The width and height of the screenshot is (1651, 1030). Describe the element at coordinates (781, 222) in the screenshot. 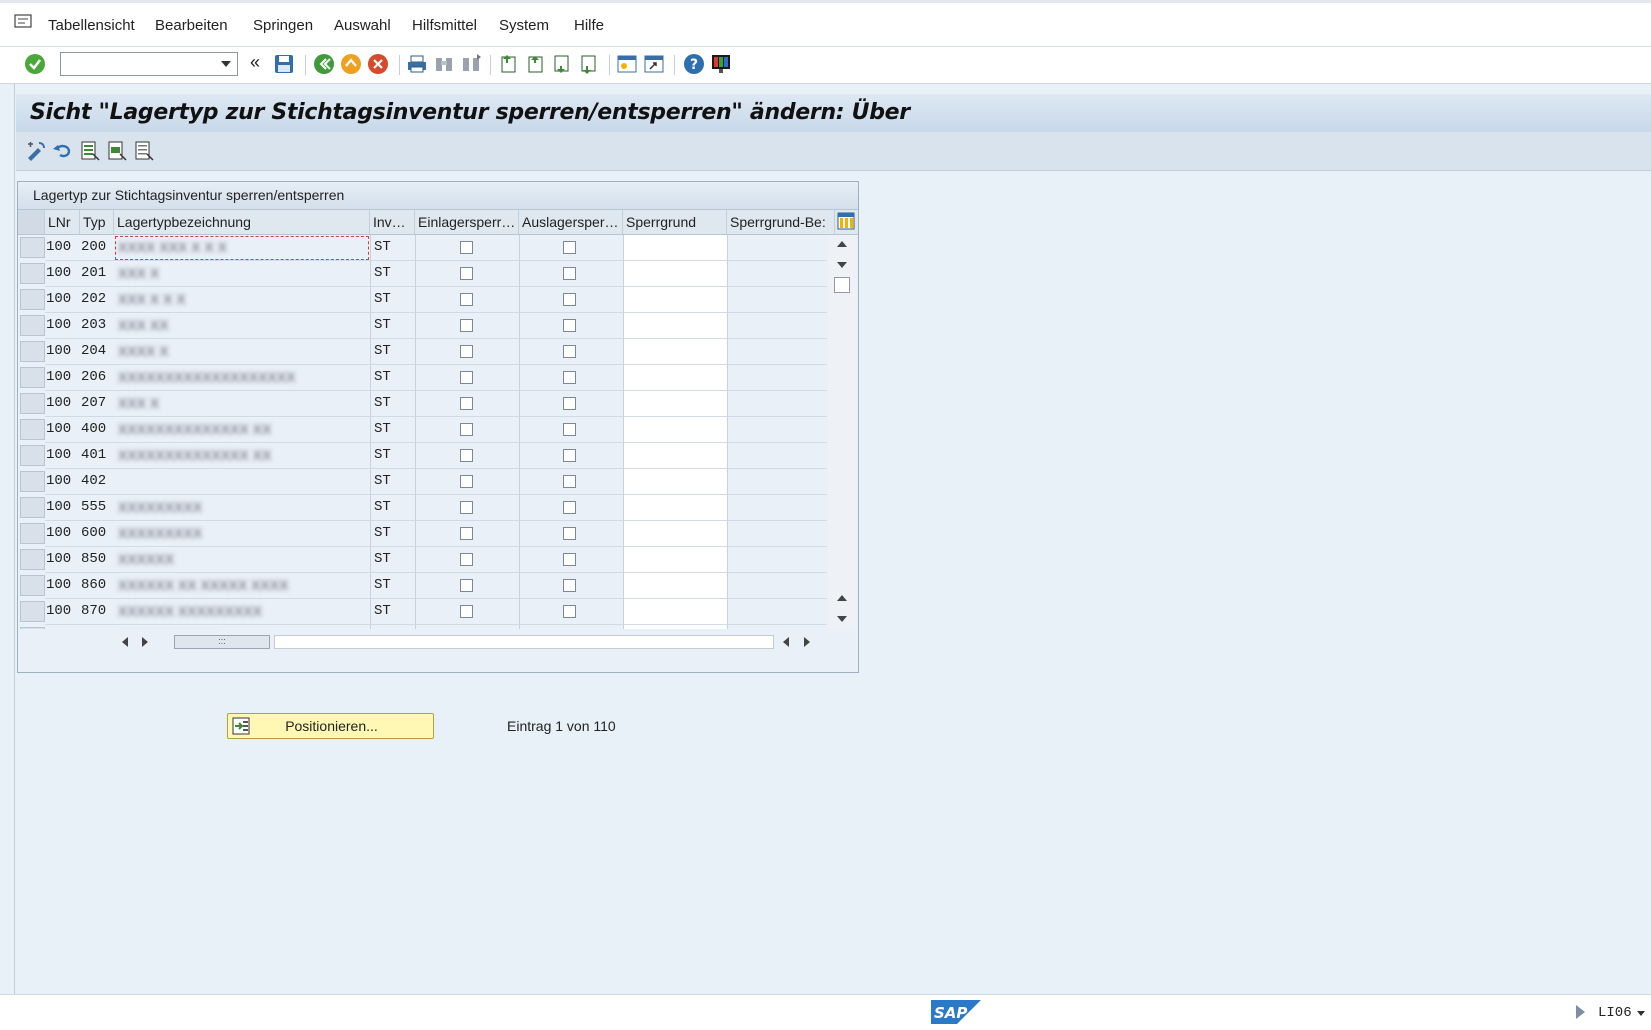

I see `column-header-sperrgrund-bezeichnung: Sperrgrund-Be:` at that location.